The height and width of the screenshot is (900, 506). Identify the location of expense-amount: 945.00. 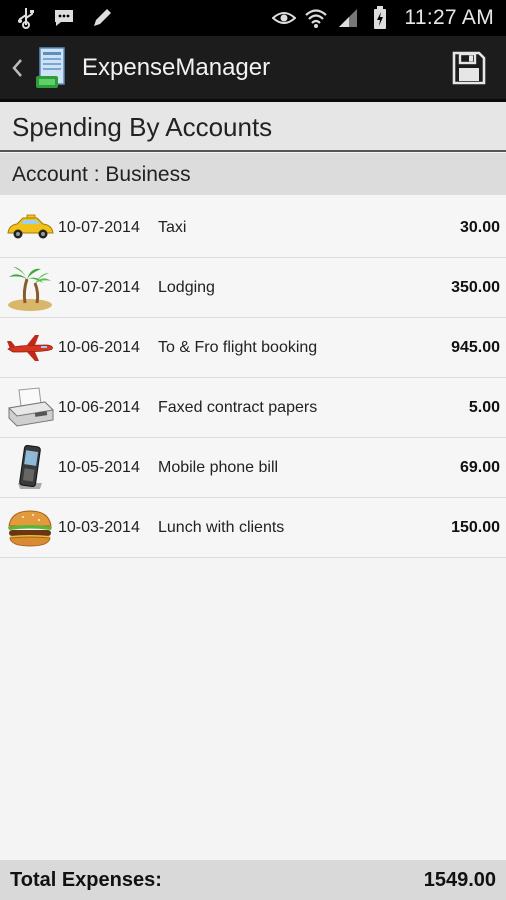
(475, 347).